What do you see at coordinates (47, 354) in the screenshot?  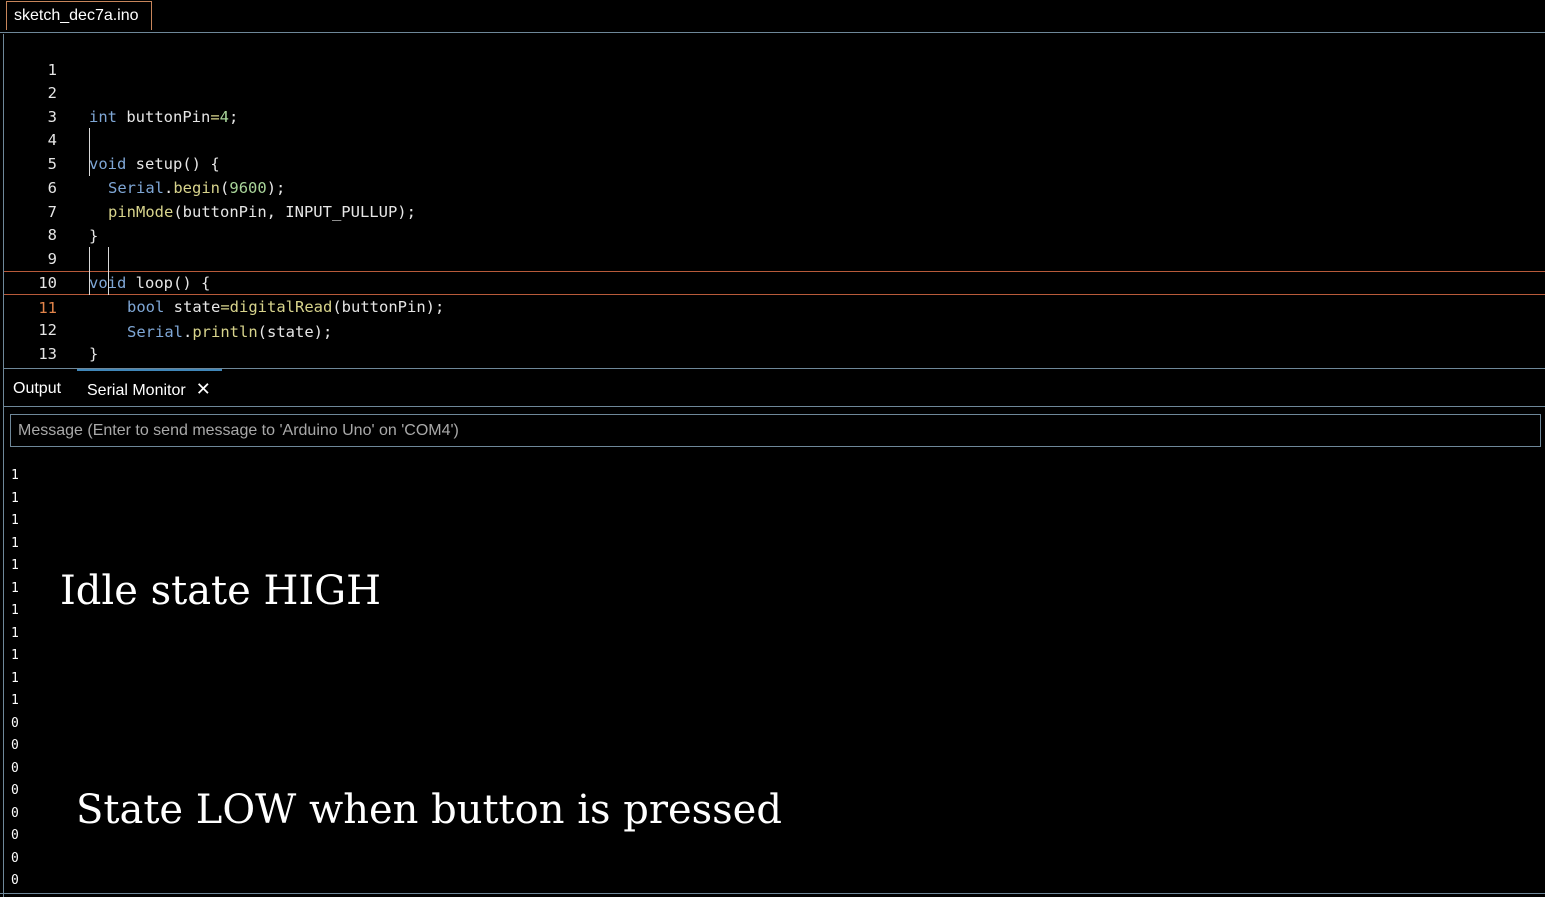 I see `line-number: 13` at bounding box center [47, 354].